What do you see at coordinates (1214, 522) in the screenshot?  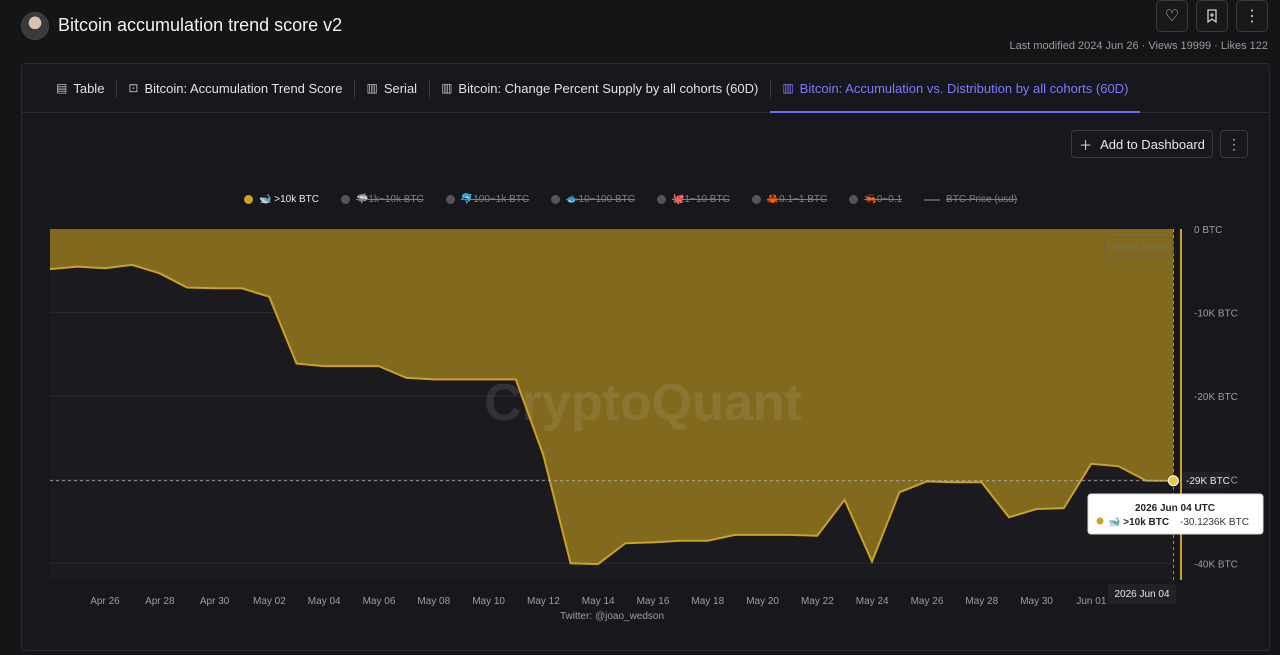 I see `tooltip-value: -30.1236K BTC` at bounding box center [1214, 522].